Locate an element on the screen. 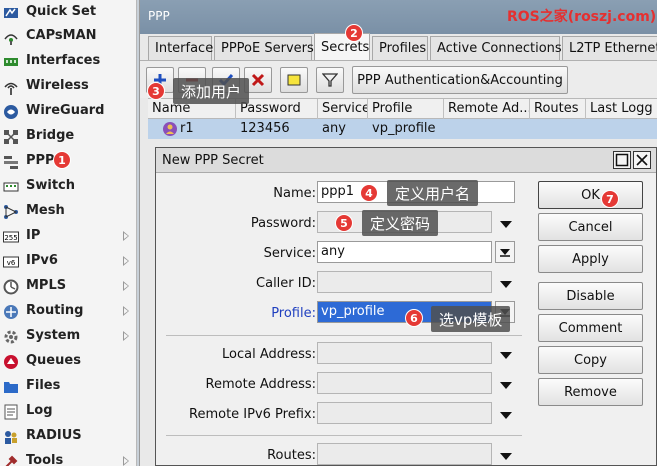  sidebar-item-label: Interfaces is located at coordinates (63, 60).